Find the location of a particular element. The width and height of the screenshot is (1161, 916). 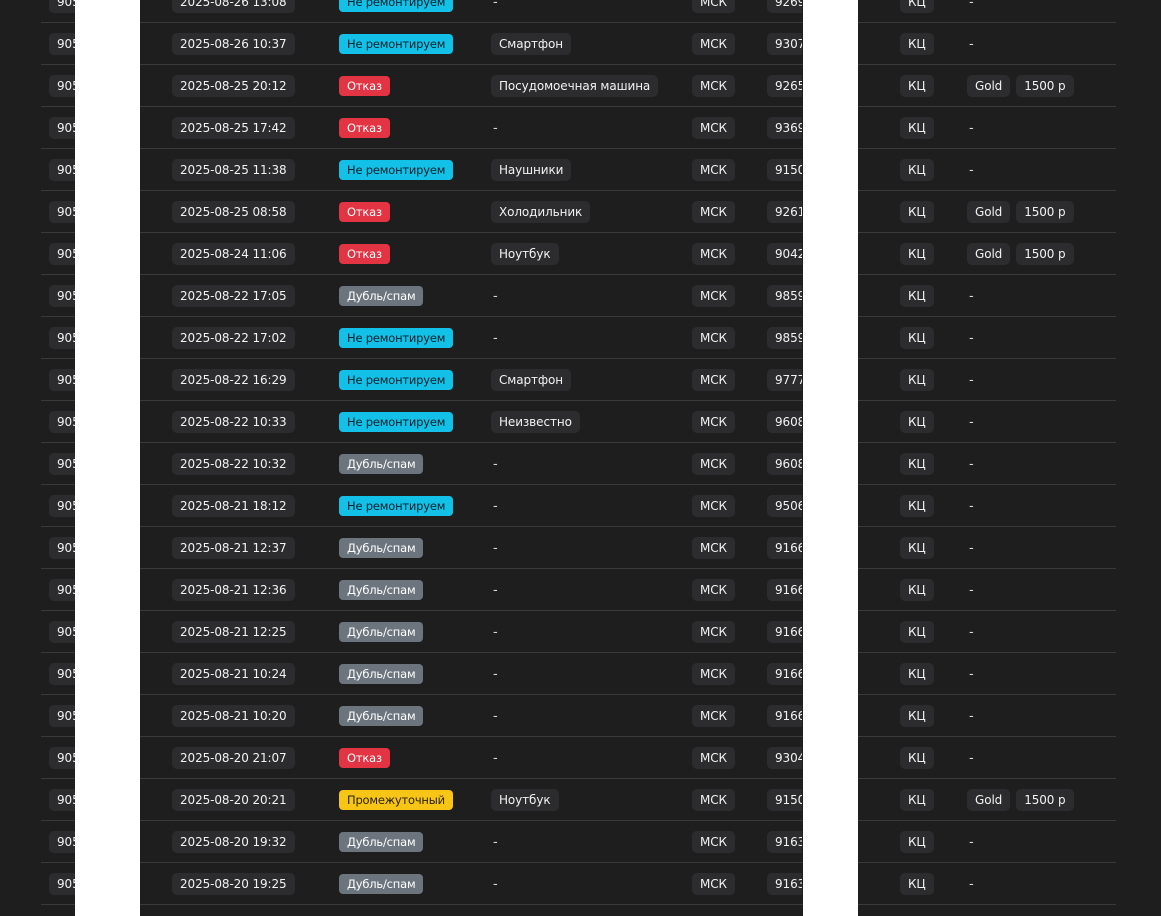

row-date-cell: 2025-08-21 10:20 is located at coordinates (252, 716).